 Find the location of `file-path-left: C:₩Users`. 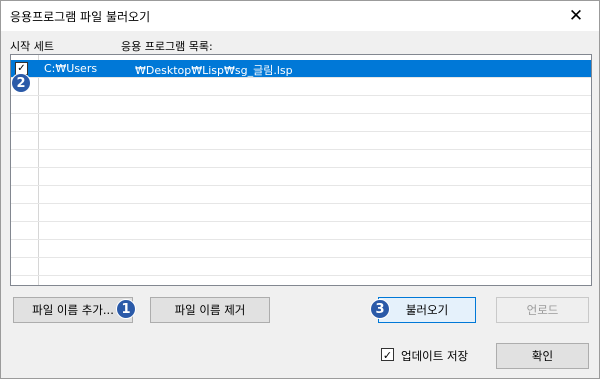

file-path-left: C:₩Users is located at coordinates (71, 68).